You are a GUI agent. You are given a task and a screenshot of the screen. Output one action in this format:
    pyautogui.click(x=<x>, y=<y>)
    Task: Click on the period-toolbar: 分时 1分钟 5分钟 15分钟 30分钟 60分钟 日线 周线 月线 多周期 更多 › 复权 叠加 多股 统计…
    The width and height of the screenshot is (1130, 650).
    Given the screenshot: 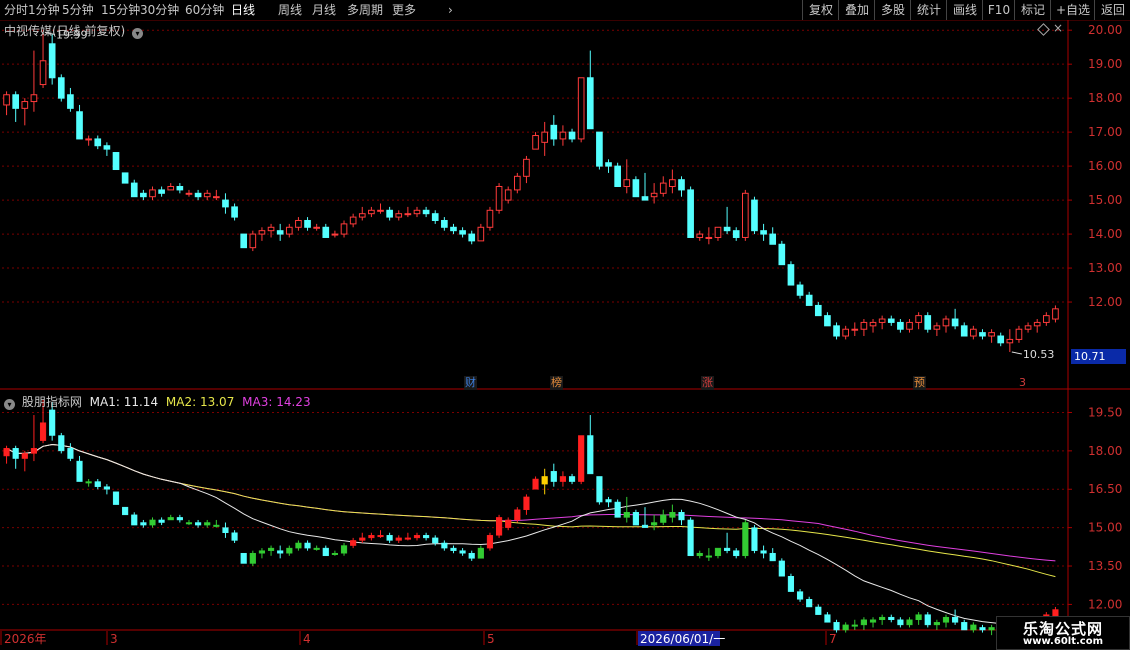 What is the action you would take?
    pyautogui.click(x=565, y=10)
    